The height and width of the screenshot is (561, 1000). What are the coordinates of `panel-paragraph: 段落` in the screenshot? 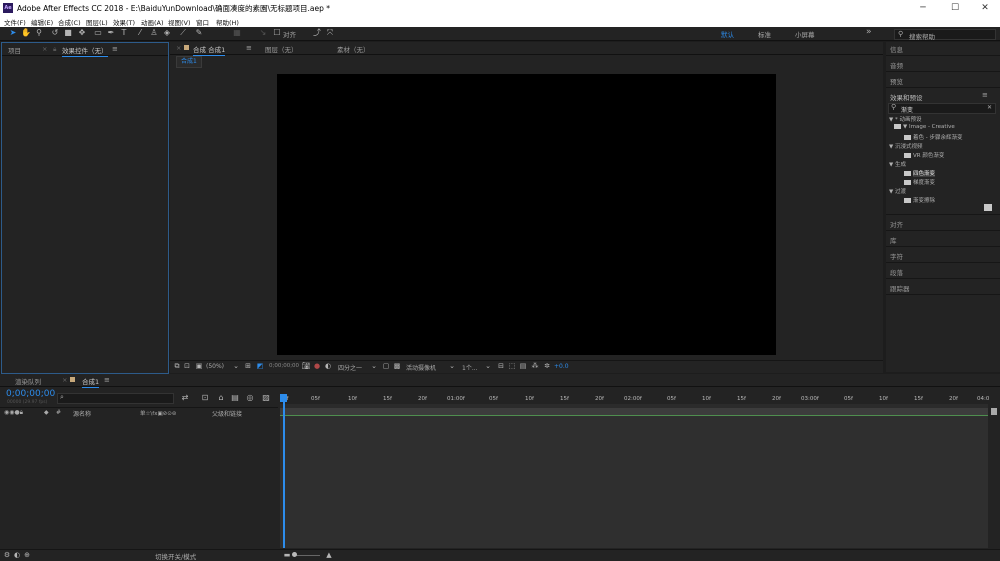 It's located at (896, 272).